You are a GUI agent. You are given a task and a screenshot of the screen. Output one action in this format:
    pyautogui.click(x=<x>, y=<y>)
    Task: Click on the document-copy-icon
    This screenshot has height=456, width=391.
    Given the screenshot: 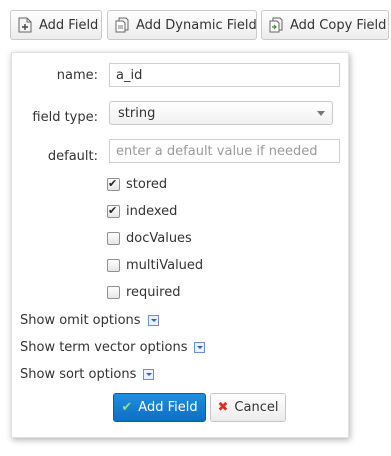 What is the action you would take?
    pyautogui.click(x=276, y=25)
    